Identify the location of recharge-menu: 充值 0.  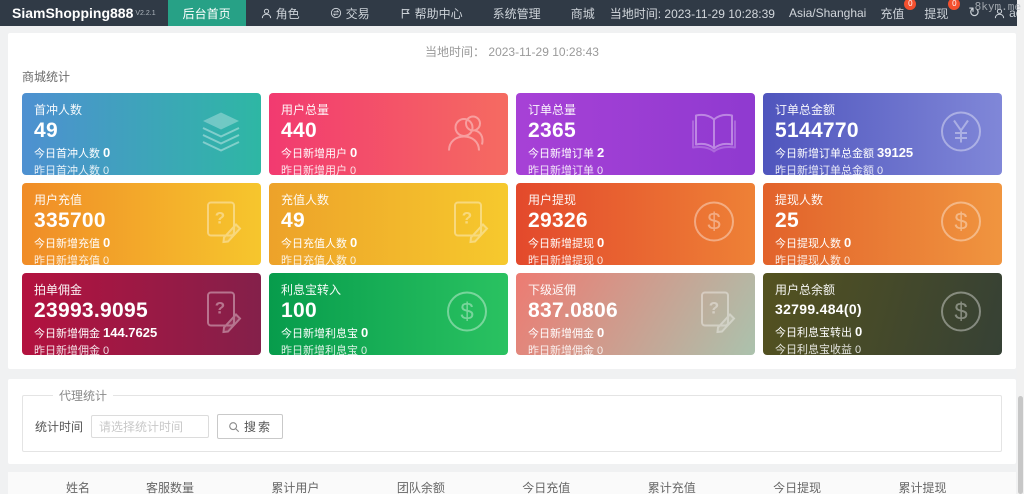
(898, 11).